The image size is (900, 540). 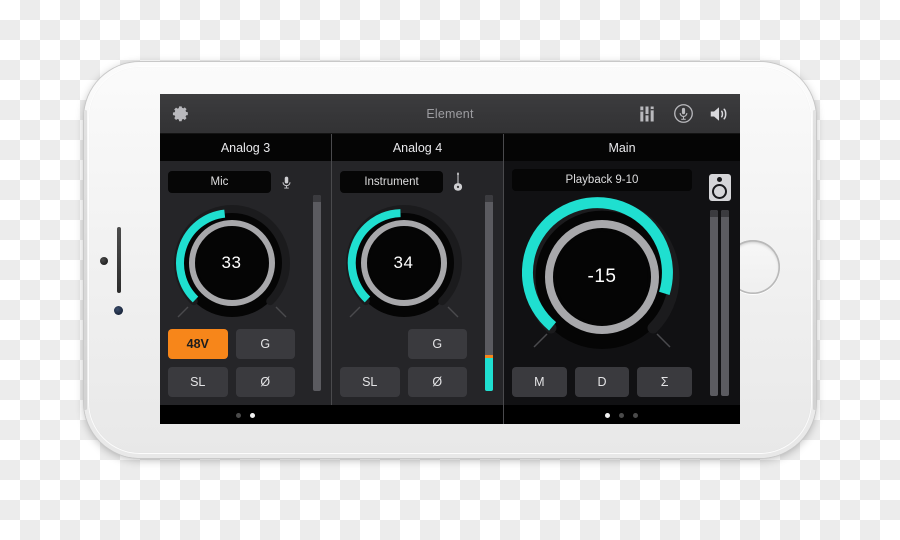 What do you see at coordinates (458, 182) in the screenshot?
I see `guitar-icon` at bounding box center [458, 182].